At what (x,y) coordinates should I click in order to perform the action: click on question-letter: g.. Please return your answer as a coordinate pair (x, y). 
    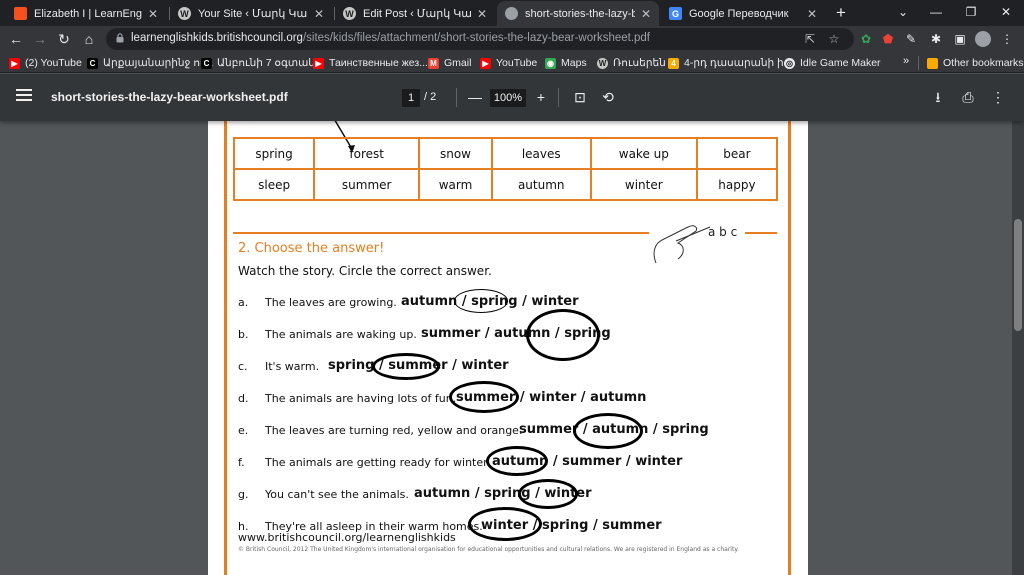
    Looking at the image, I should click on (243, 494).